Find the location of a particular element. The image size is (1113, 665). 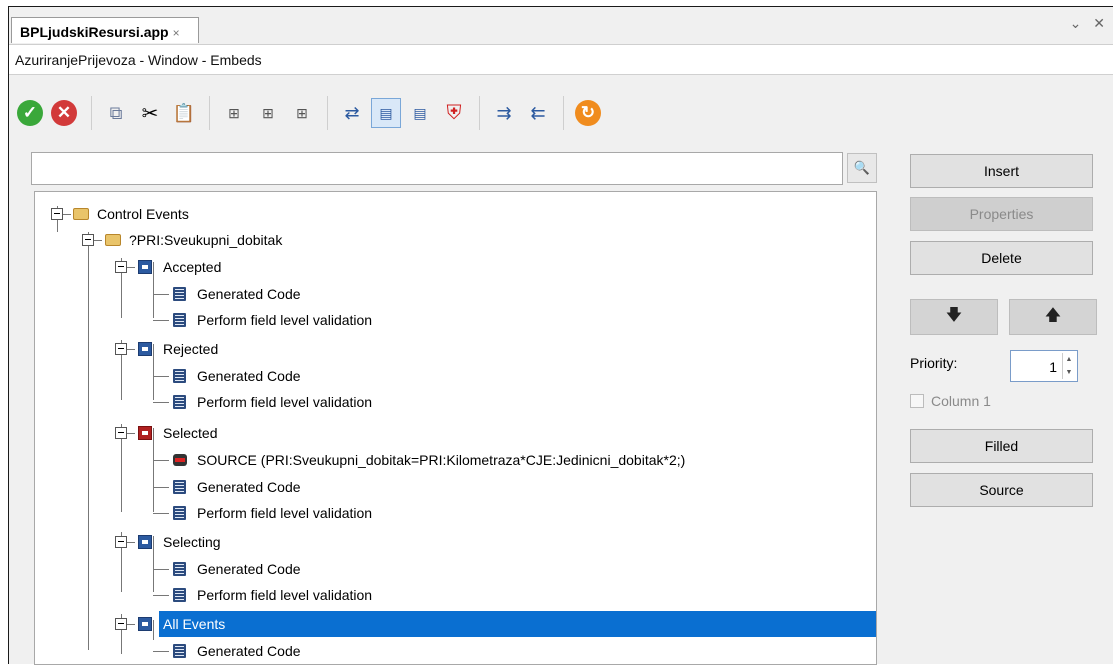

column-checkbox is located at coordinates (917, 401).